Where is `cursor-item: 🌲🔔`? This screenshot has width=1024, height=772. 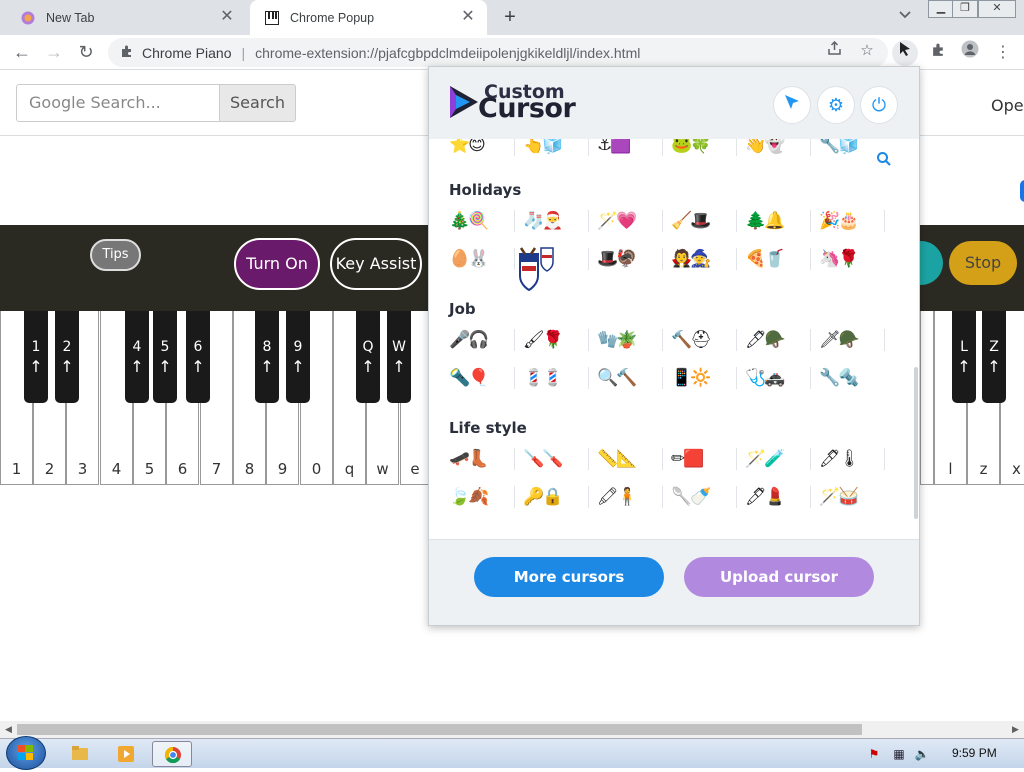
cursor-item: 🌲🔔 is located at coordinates (778, 221).